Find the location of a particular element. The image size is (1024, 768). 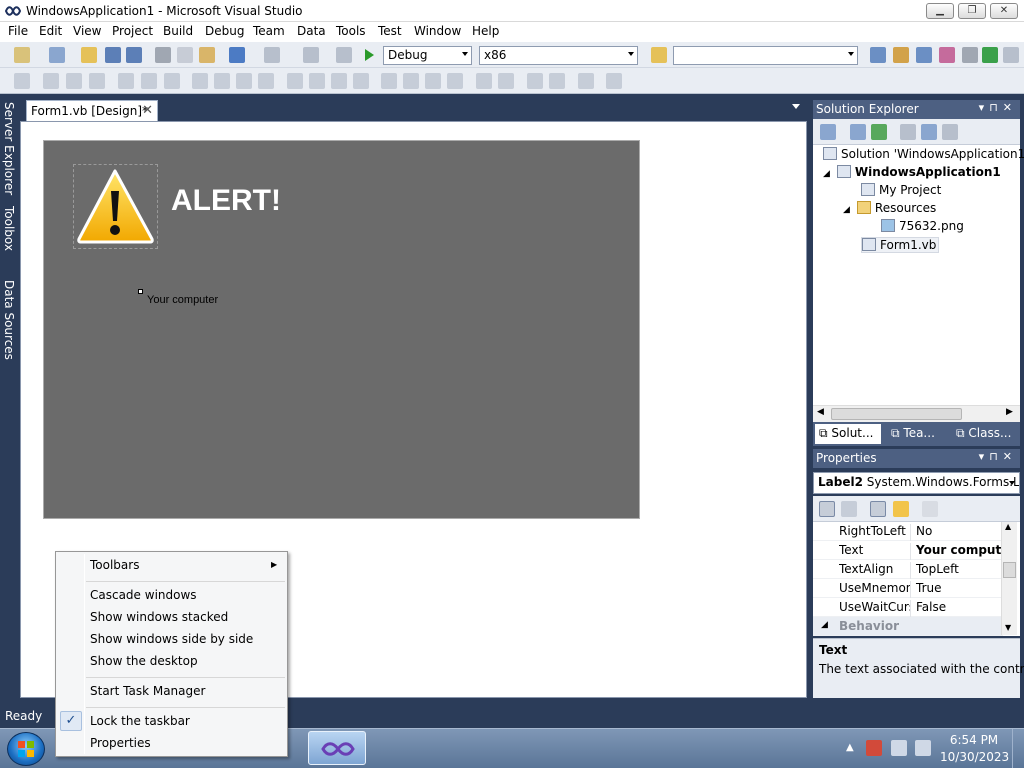

panel-controls: ▾⊓✕ is located at coordinates (998, 456).